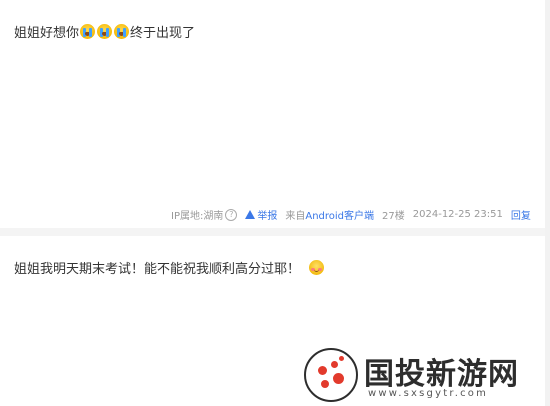 This screenshot has height=406, width=550. I want to click on help-icon: ?, so click(231, 214).